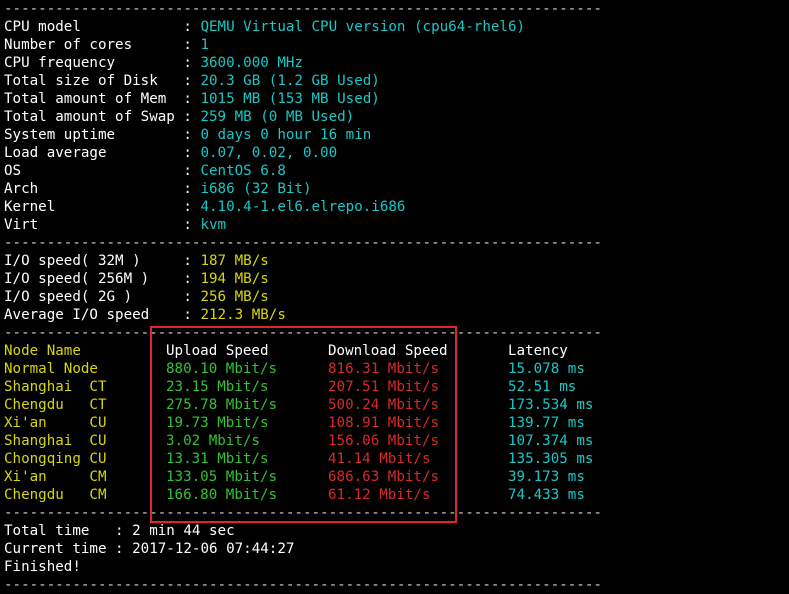  What do you see at coordinates (286, 135) in the screenshot?
I see `info-value: 0 days 0 hour 16 min` at bounding box center [286, 135].